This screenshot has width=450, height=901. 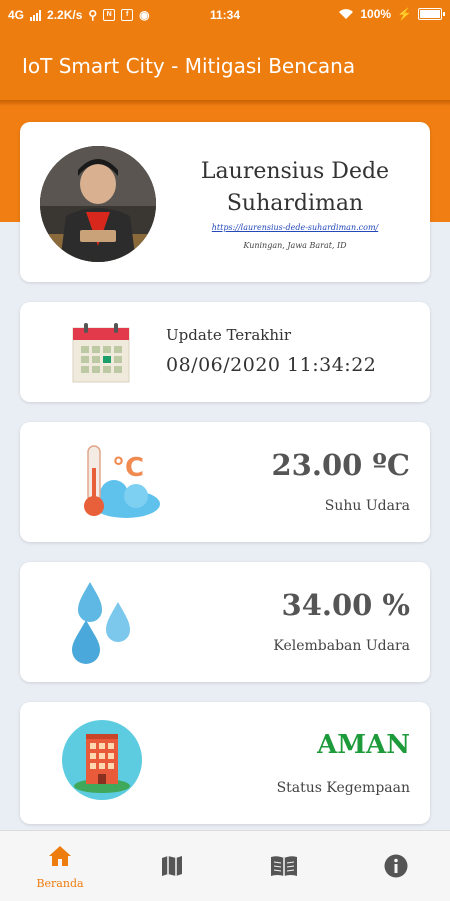 What do you see at coordinates (367, 506) in the screenshot?
I see `temperature-label: Suhu Udara` at bounding box center [367, 506].